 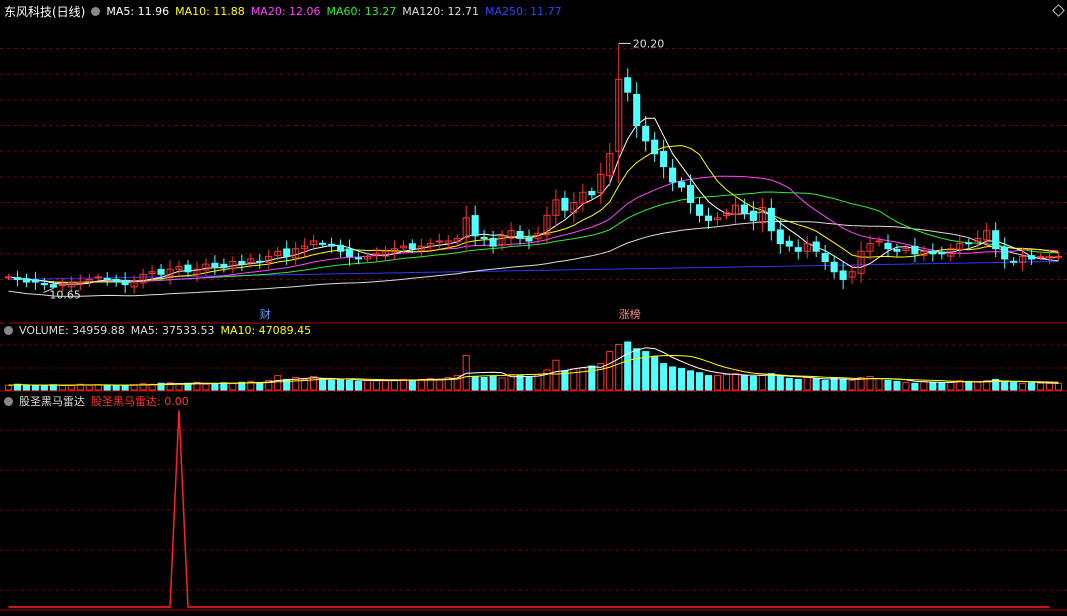 I want to click on ma-label: MA20: 12.06, so click(x=285, y=11).